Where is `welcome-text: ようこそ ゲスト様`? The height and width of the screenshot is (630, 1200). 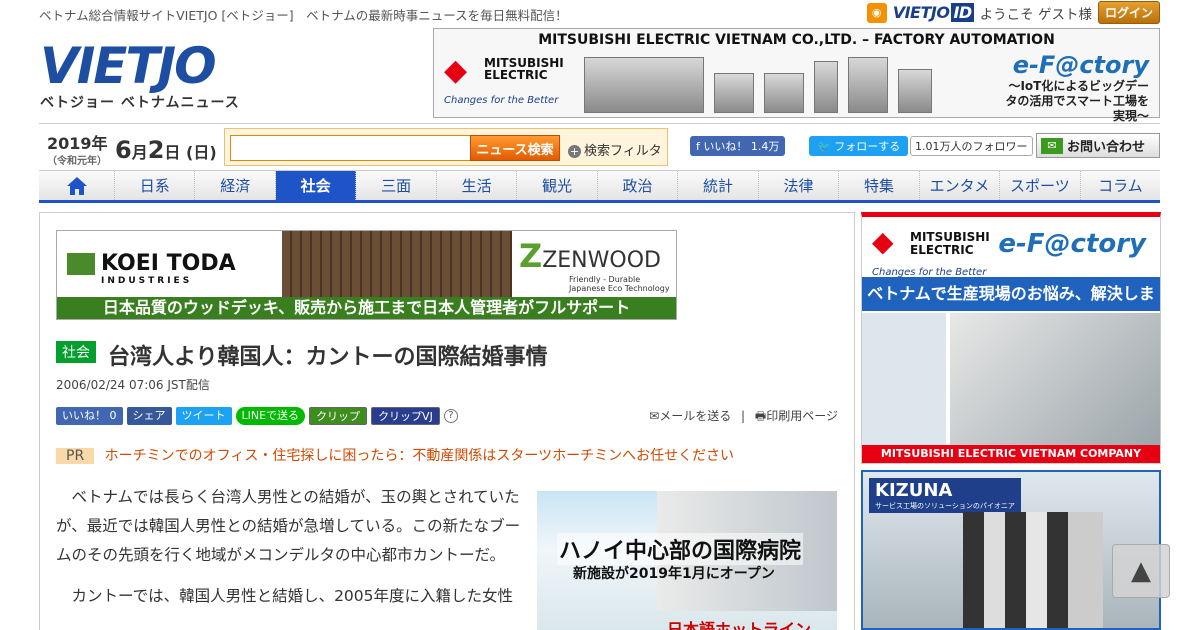 welcome-text: ようこそ ゲスト様 is located at coordinates (1035, 14).